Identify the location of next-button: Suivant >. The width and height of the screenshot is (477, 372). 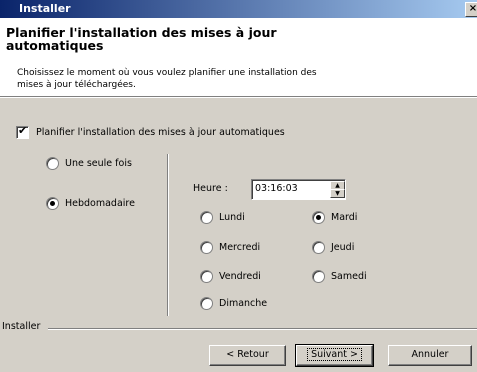
(334, 355).